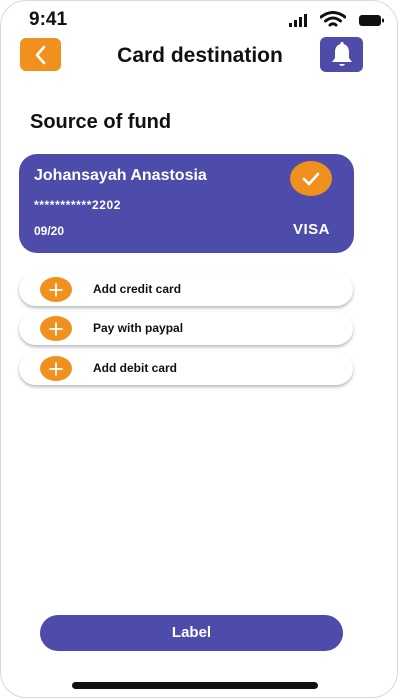 The height and width of the screenshot is (700, 400). I want to click on check-icon, so click(311, 178).